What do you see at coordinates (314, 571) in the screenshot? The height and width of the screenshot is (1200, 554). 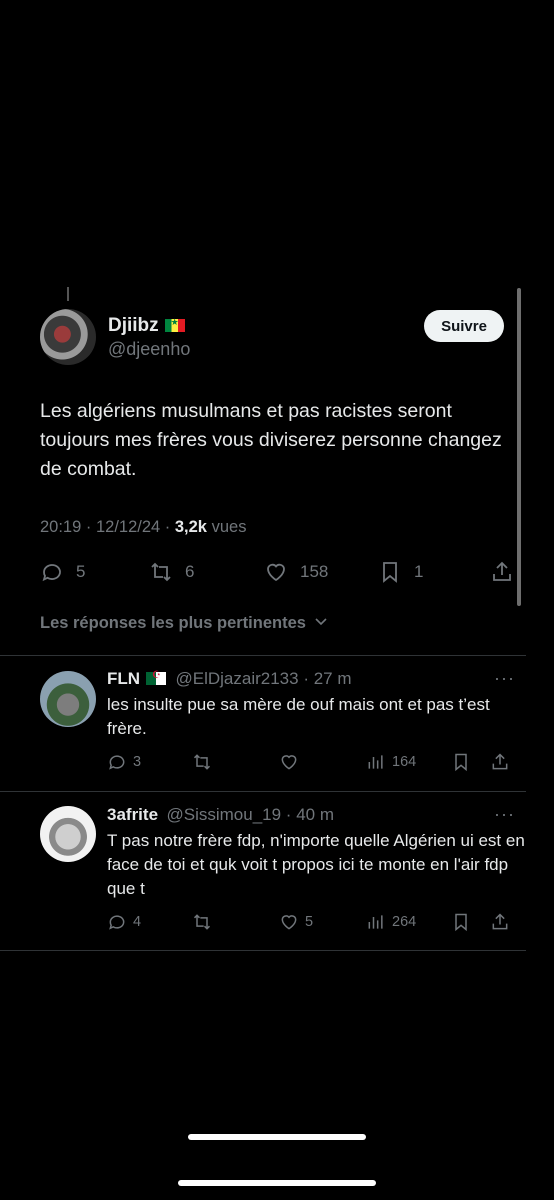 I see `like-count: 158` at bounding box center [314, 571].